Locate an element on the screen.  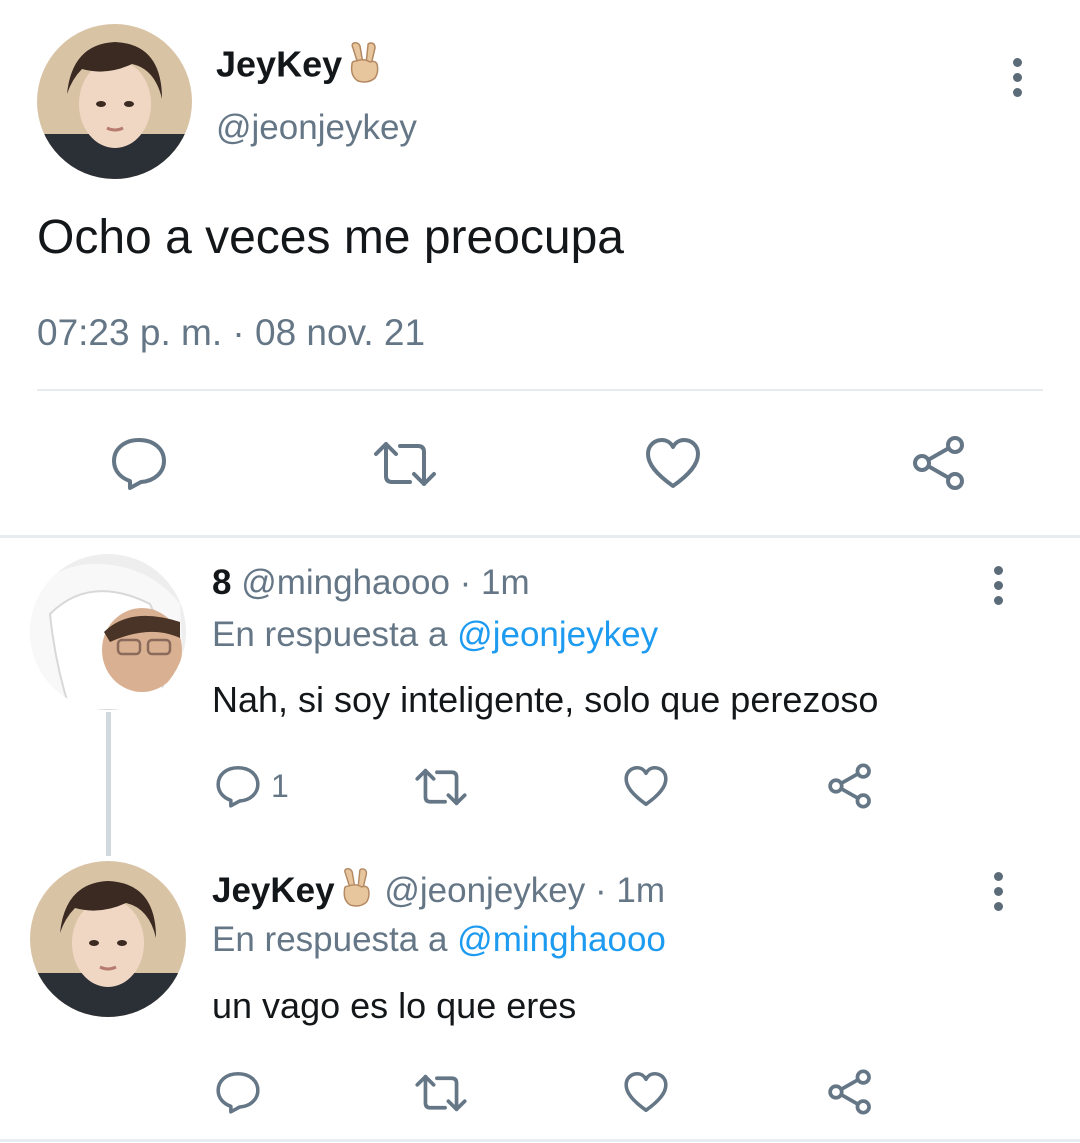
main-tweet-header: JeyKey is located at coordinates (300, 67).